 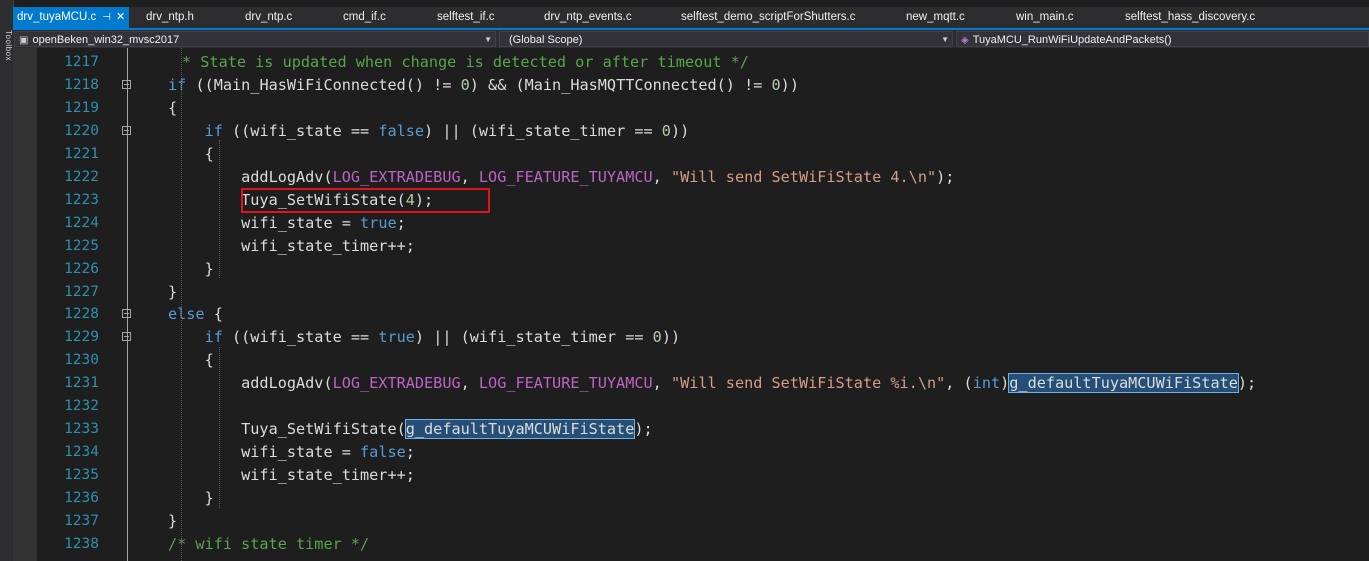 I want to click on code-text: /* wifi state timer */, so click(x=268, y=544).